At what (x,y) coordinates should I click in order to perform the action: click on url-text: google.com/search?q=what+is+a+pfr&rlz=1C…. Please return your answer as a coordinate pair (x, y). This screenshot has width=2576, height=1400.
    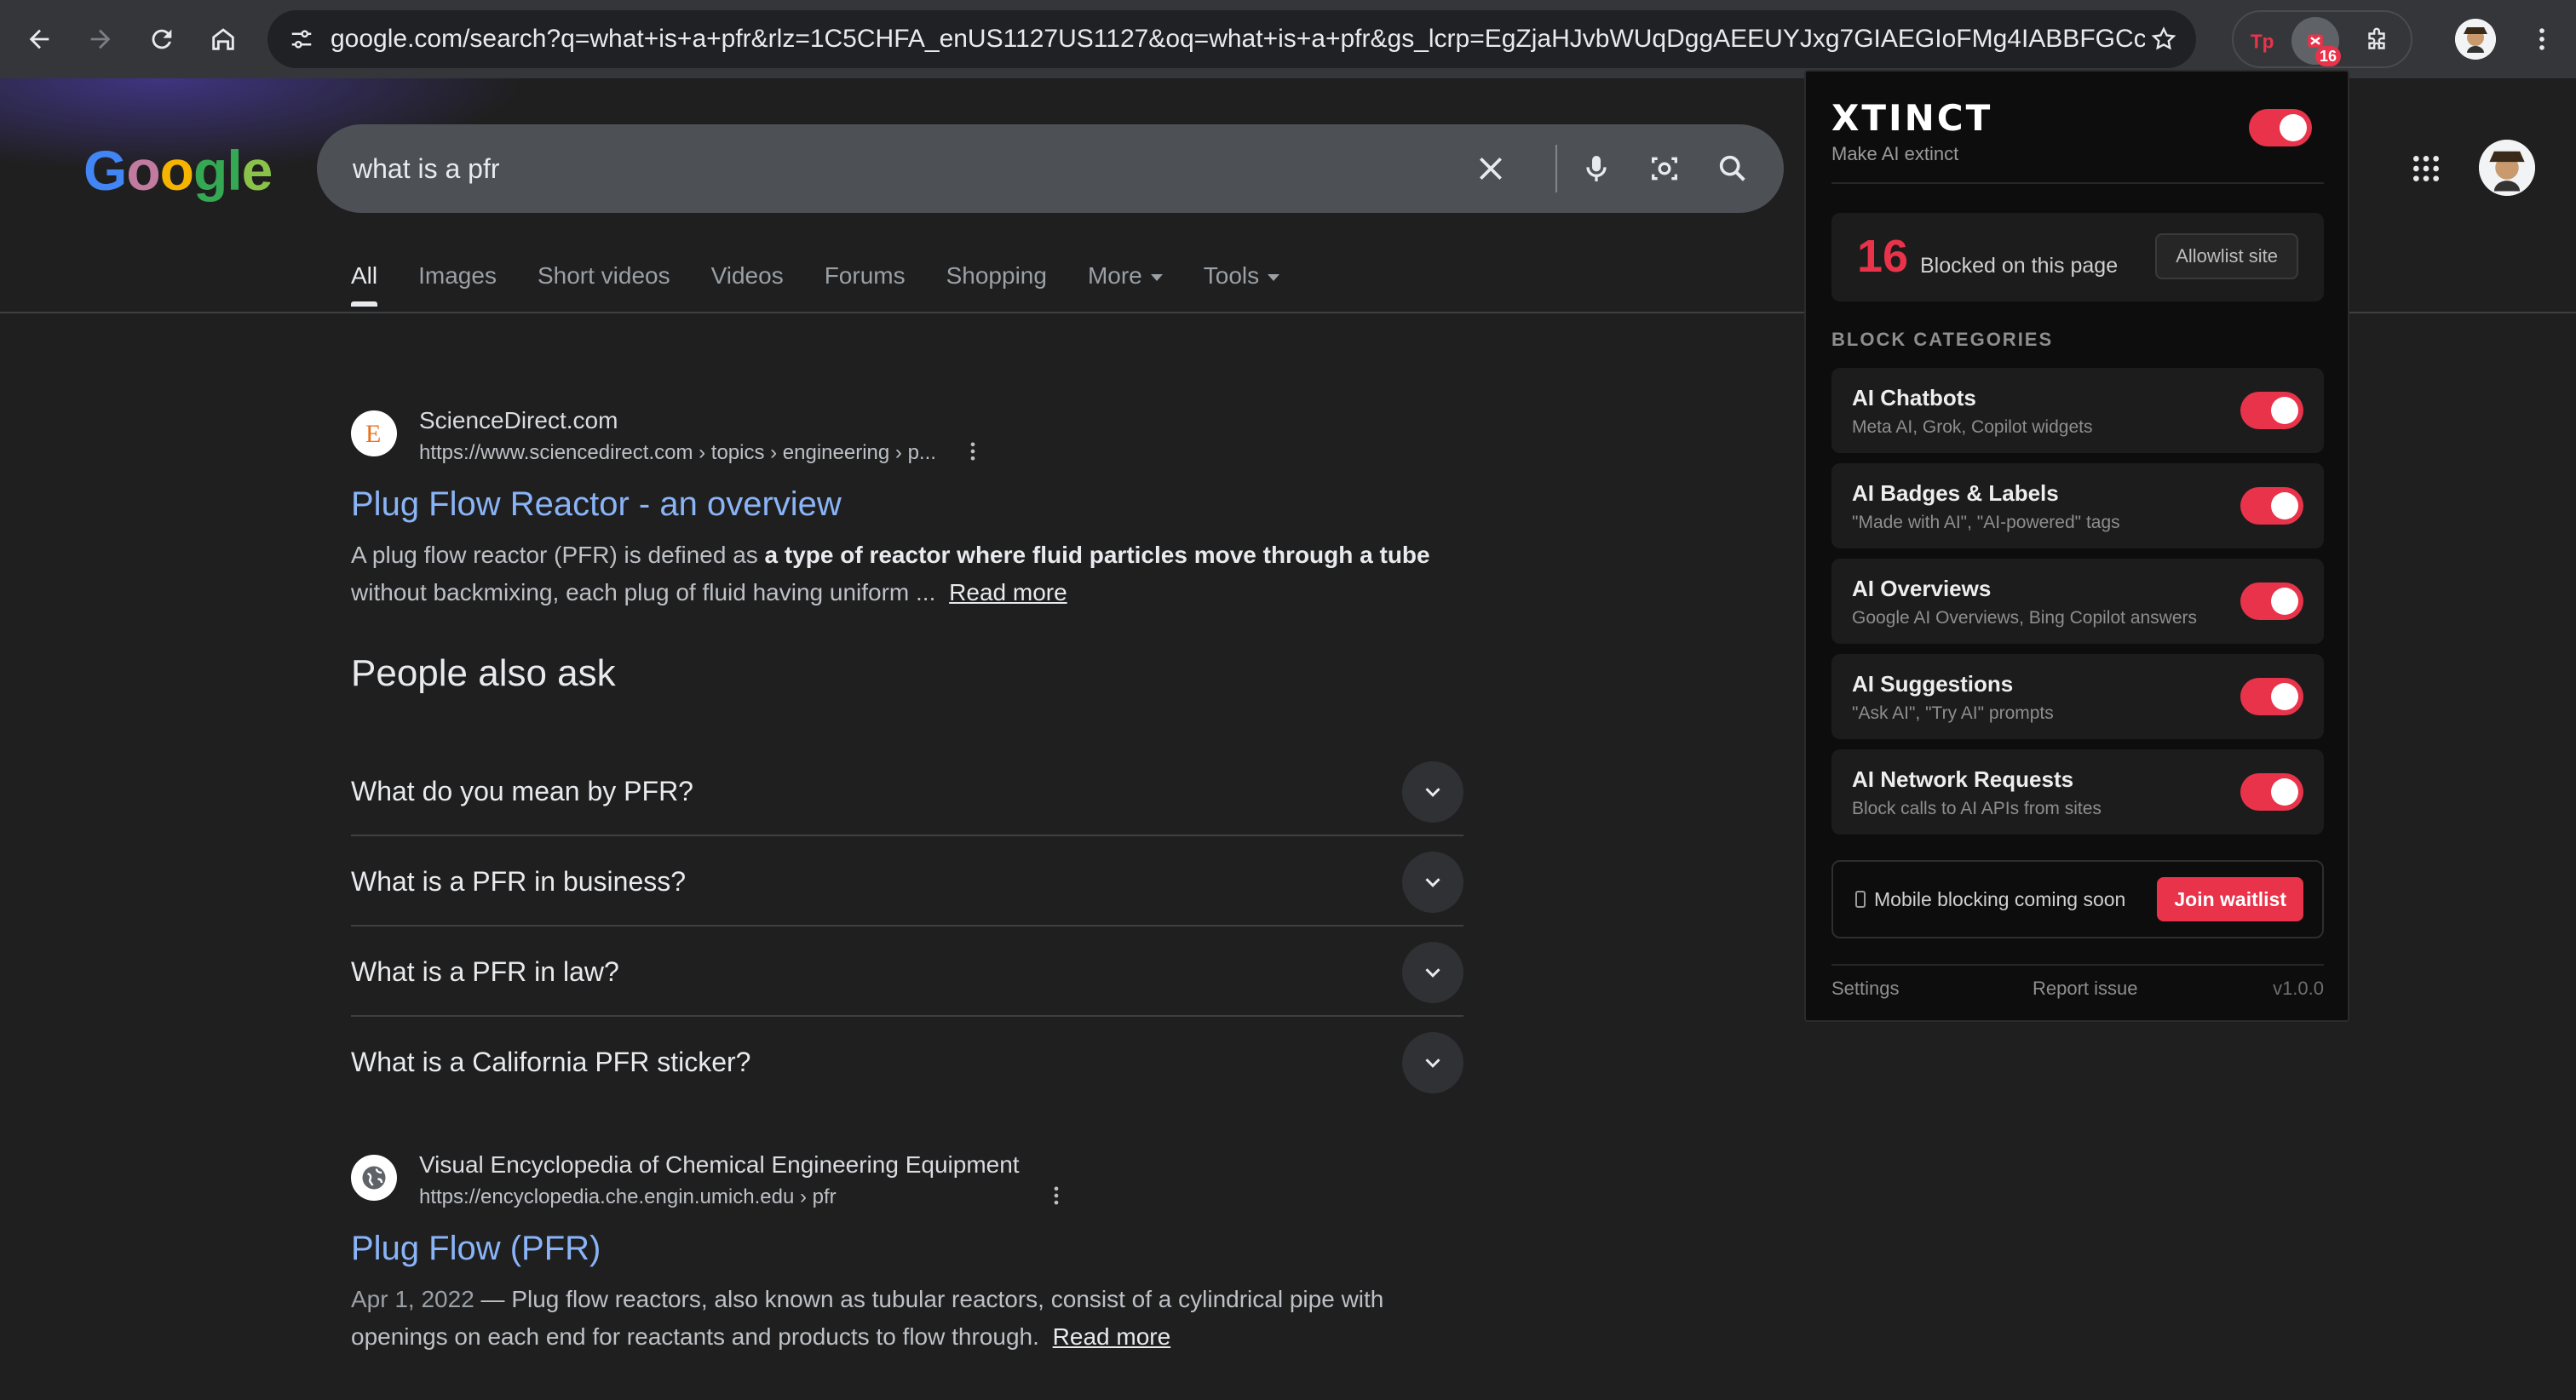
    Looking at the image, I should click on (1238, 39).